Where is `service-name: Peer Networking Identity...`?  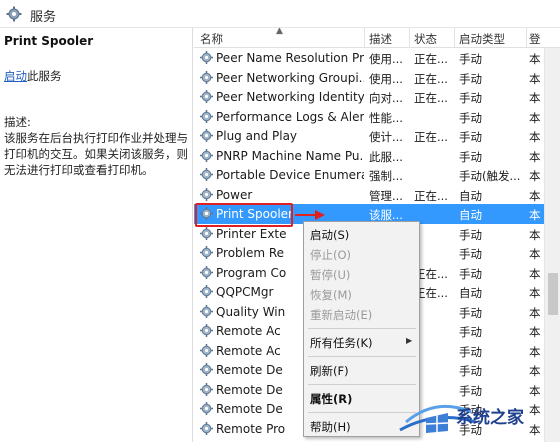 service-name: Peer Networking Identity... is located at coordinates (290, 97).